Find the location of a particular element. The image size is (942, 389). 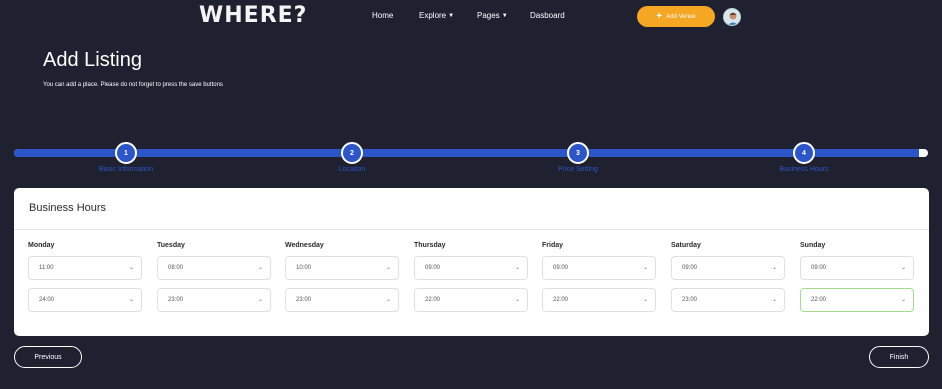

add-venue-label: Add Venue is located at coordinates (681, 16).